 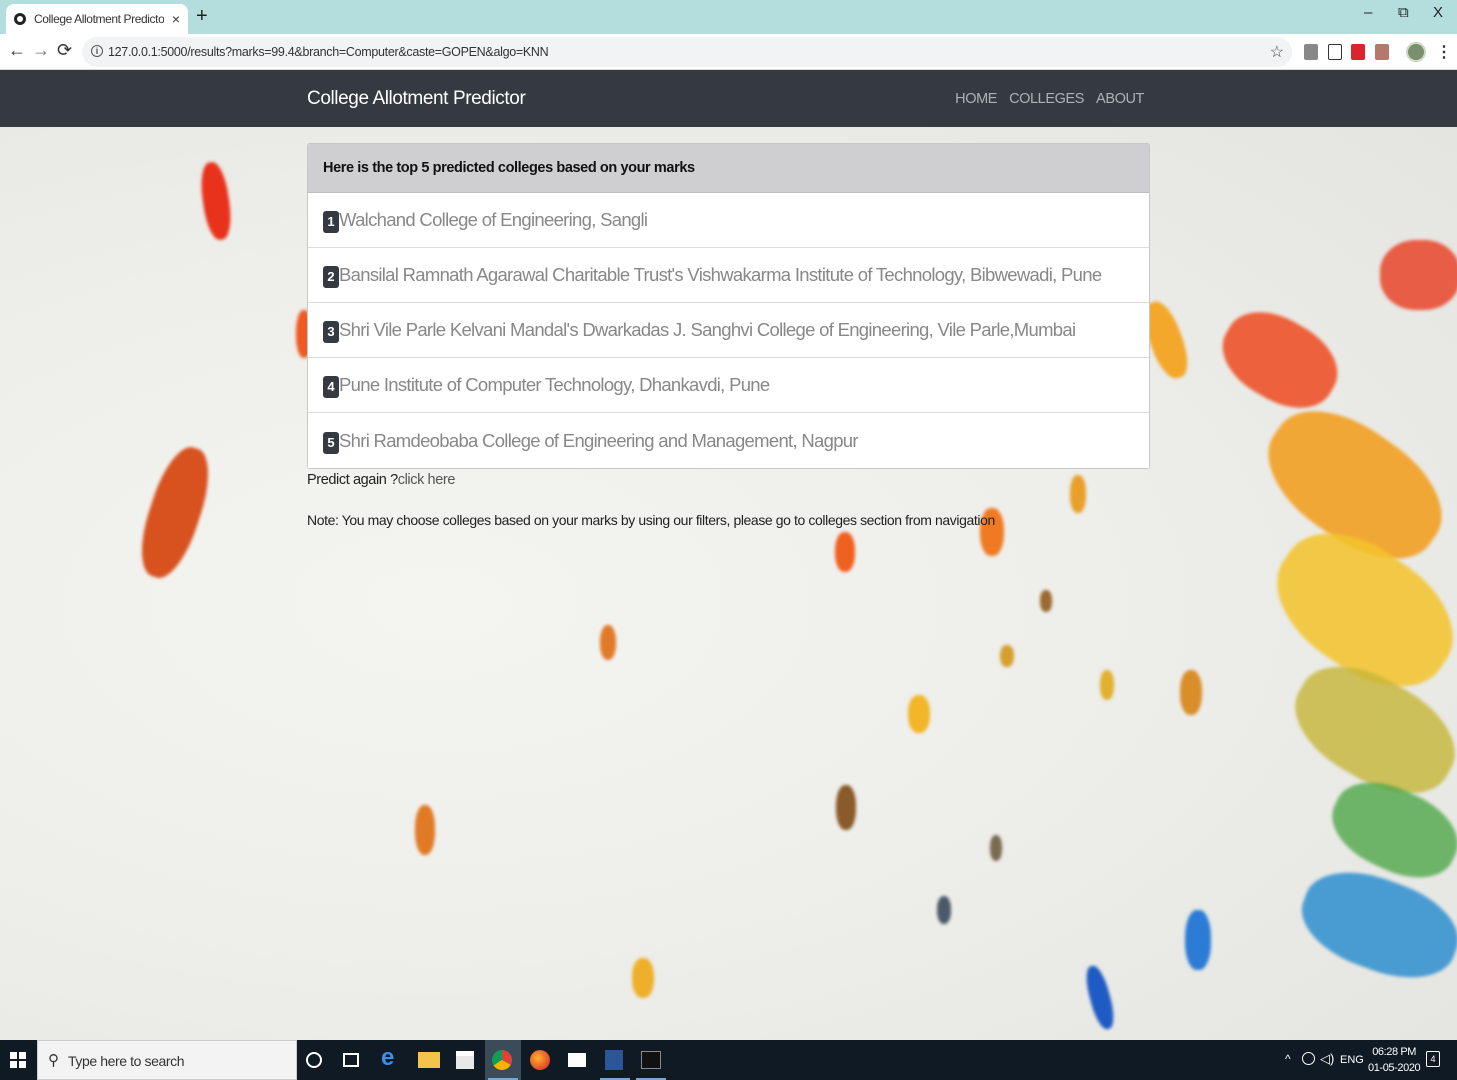 What do you see at coordinates (502, 1060) in the screenshot?
I see `chrome-icon` at bounding box center [502, 1060].